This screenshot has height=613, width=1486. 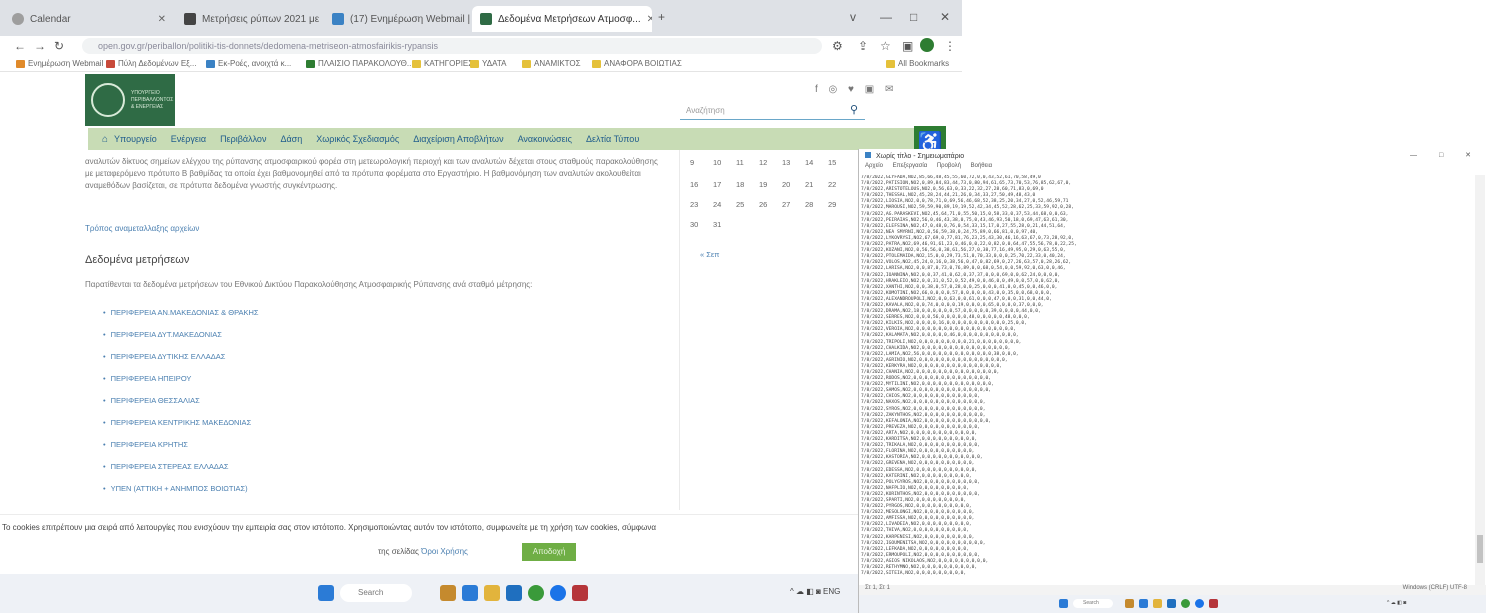 What do you see at coordinates (982, 166) in the screenshot?
I see `menu-help: Βοήθεια` at bounding box center [982, 166].